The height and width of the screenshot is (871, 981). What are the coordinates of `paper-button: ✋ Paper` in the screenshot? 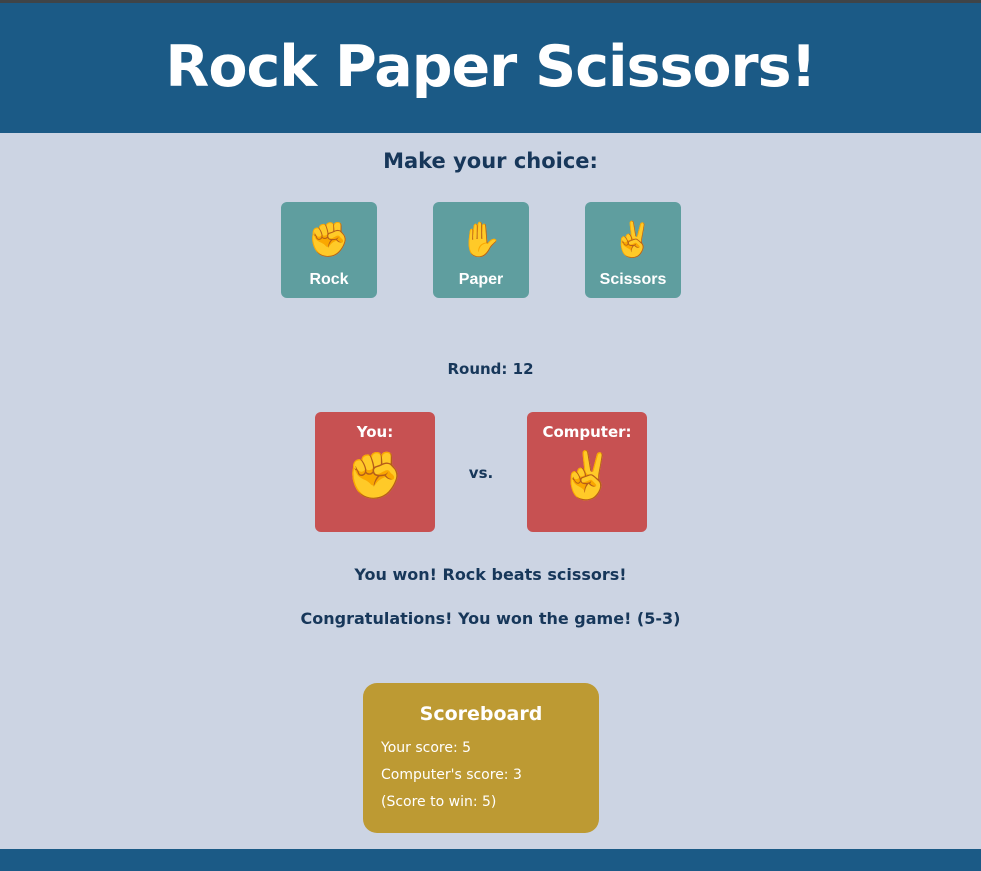 It's located at (481, 250).